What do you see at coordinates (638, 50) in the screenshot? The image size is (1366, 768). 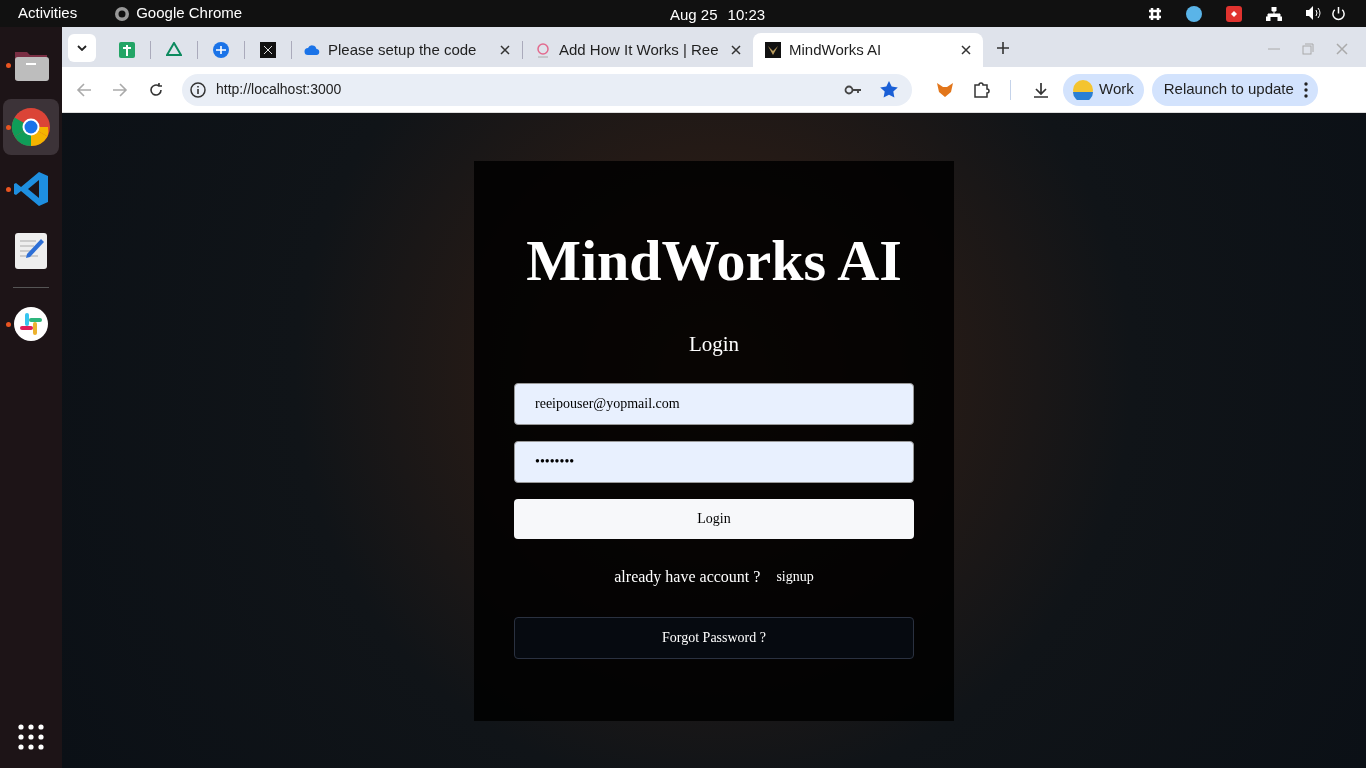 I see `browser-tab: Add How It Works | Ree` at bounding box center [638, 50].